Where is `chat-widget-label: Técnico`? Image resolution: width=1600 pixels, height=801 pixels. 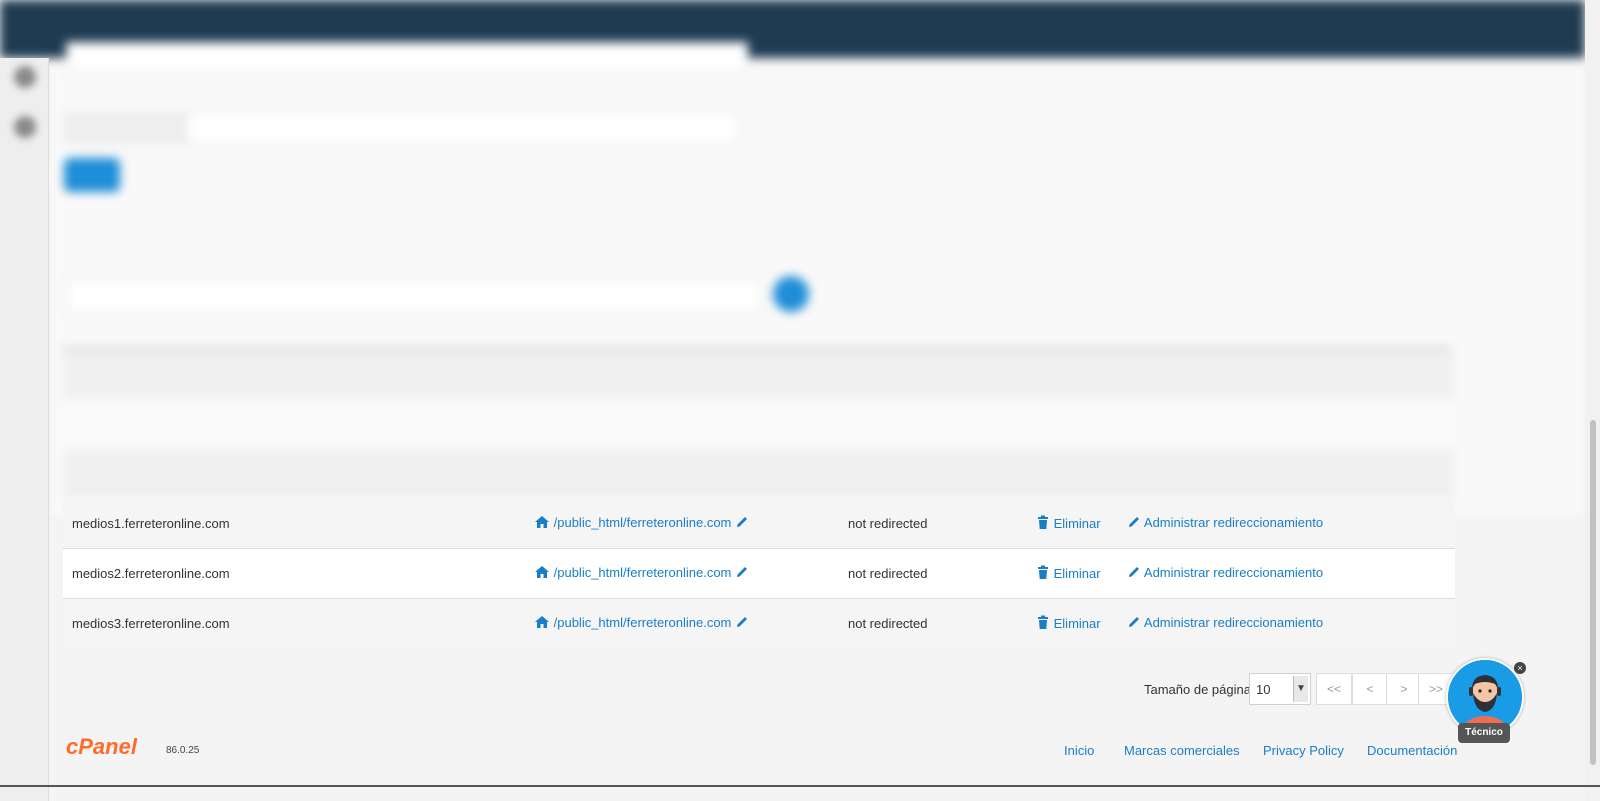 chat-widget-label: Técnico is located at coordinates (1484, 733).